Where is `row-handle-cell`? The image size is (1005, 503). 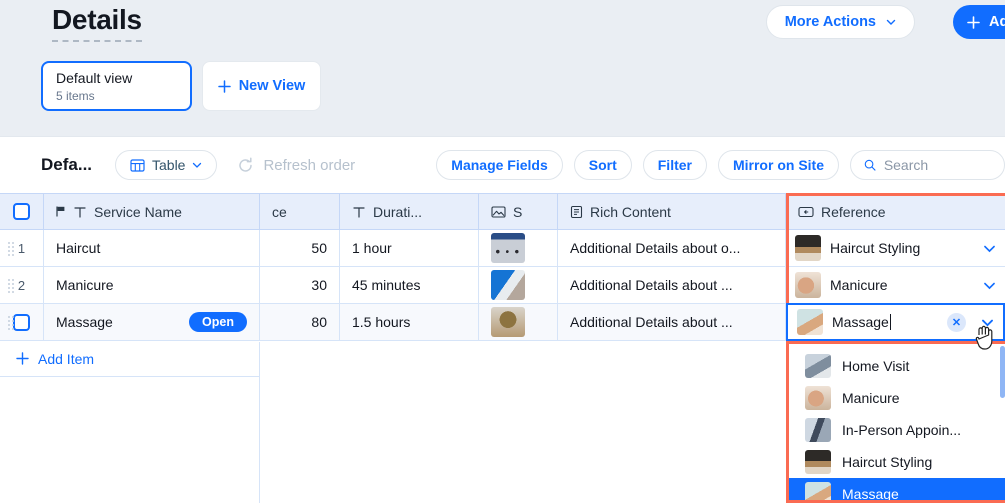 row-handle-cell is located at coordinates (22, 322).